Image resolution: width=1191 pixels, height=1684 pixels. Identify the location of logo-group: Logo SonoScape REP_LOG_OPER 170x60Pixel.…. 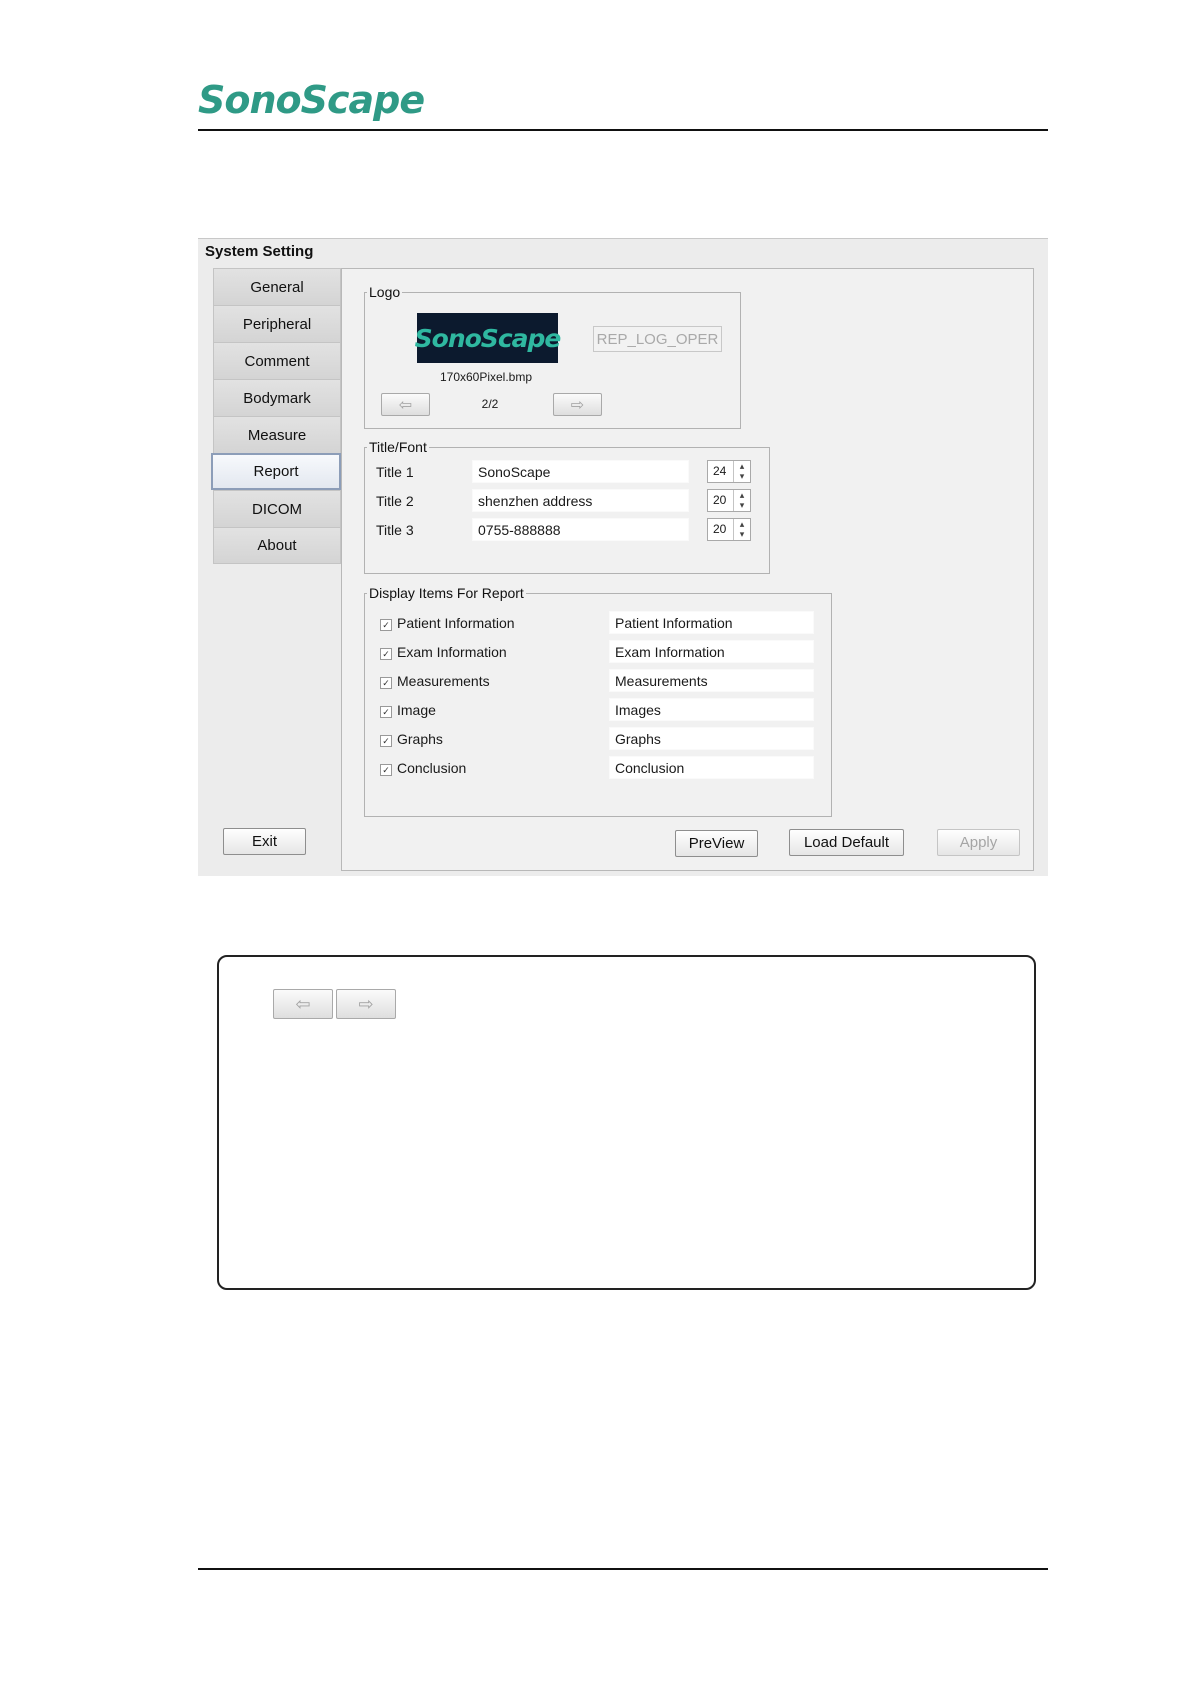
(552, 356).